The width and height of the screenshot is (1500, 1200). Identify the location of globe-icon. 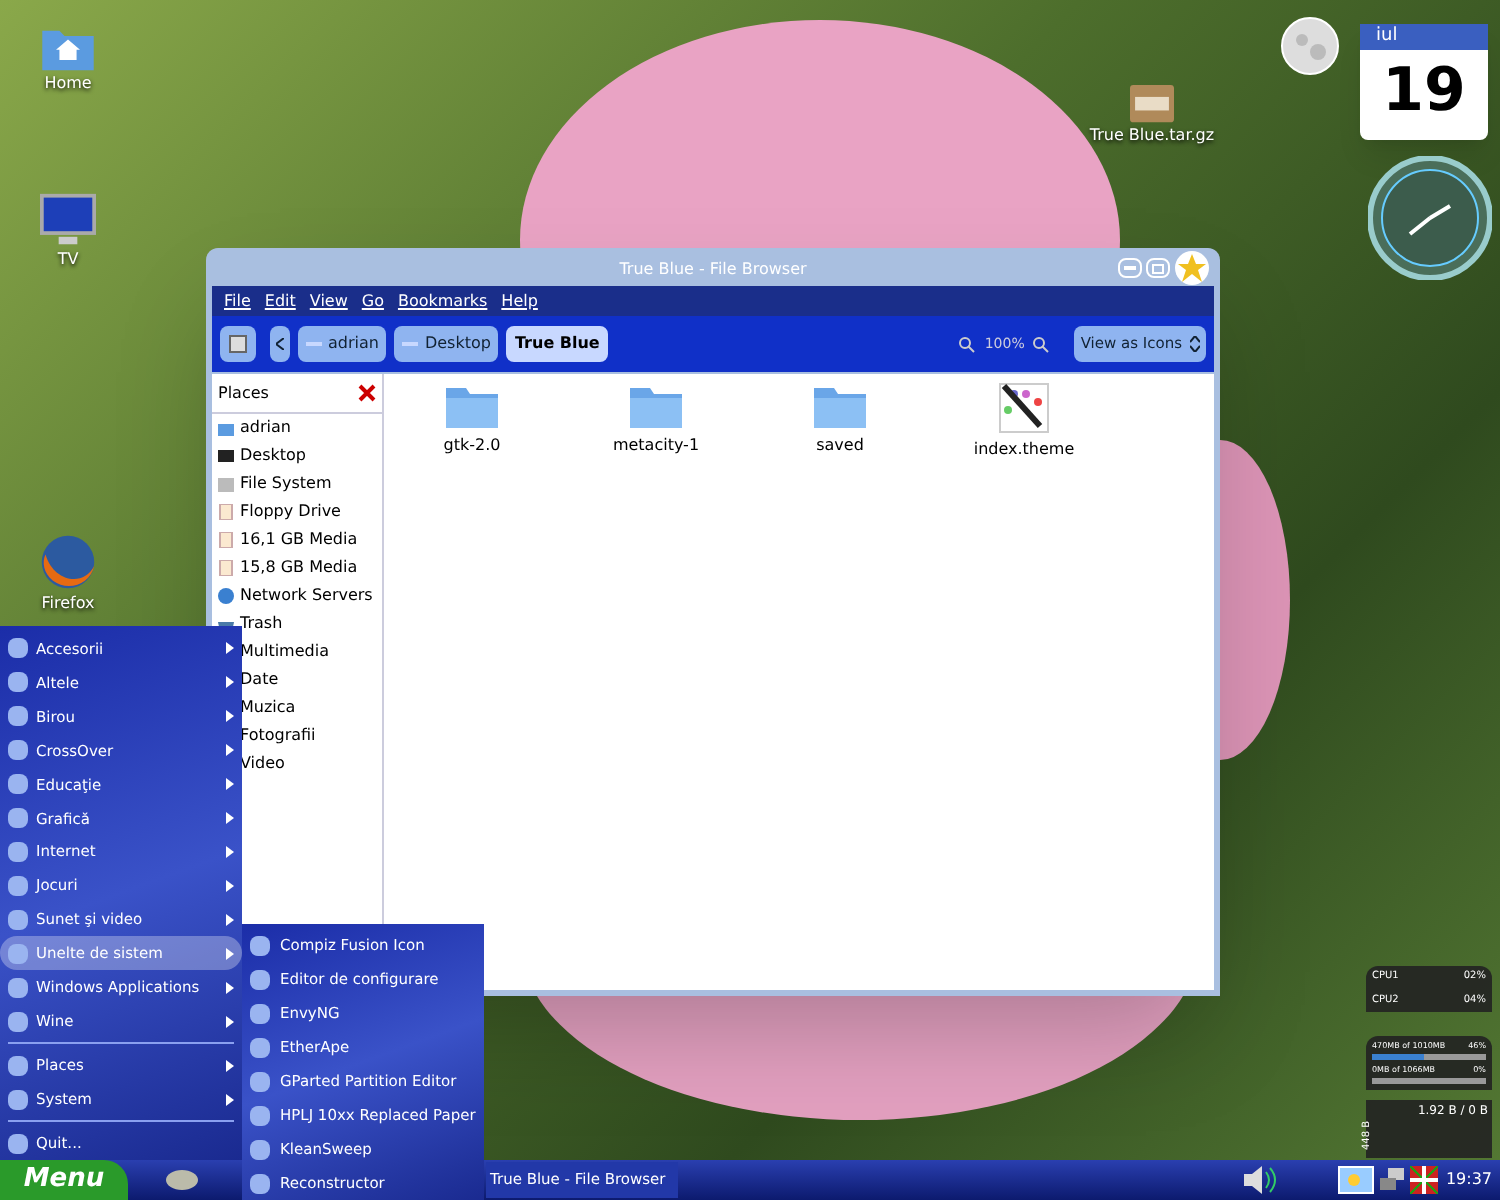
(226, 596).